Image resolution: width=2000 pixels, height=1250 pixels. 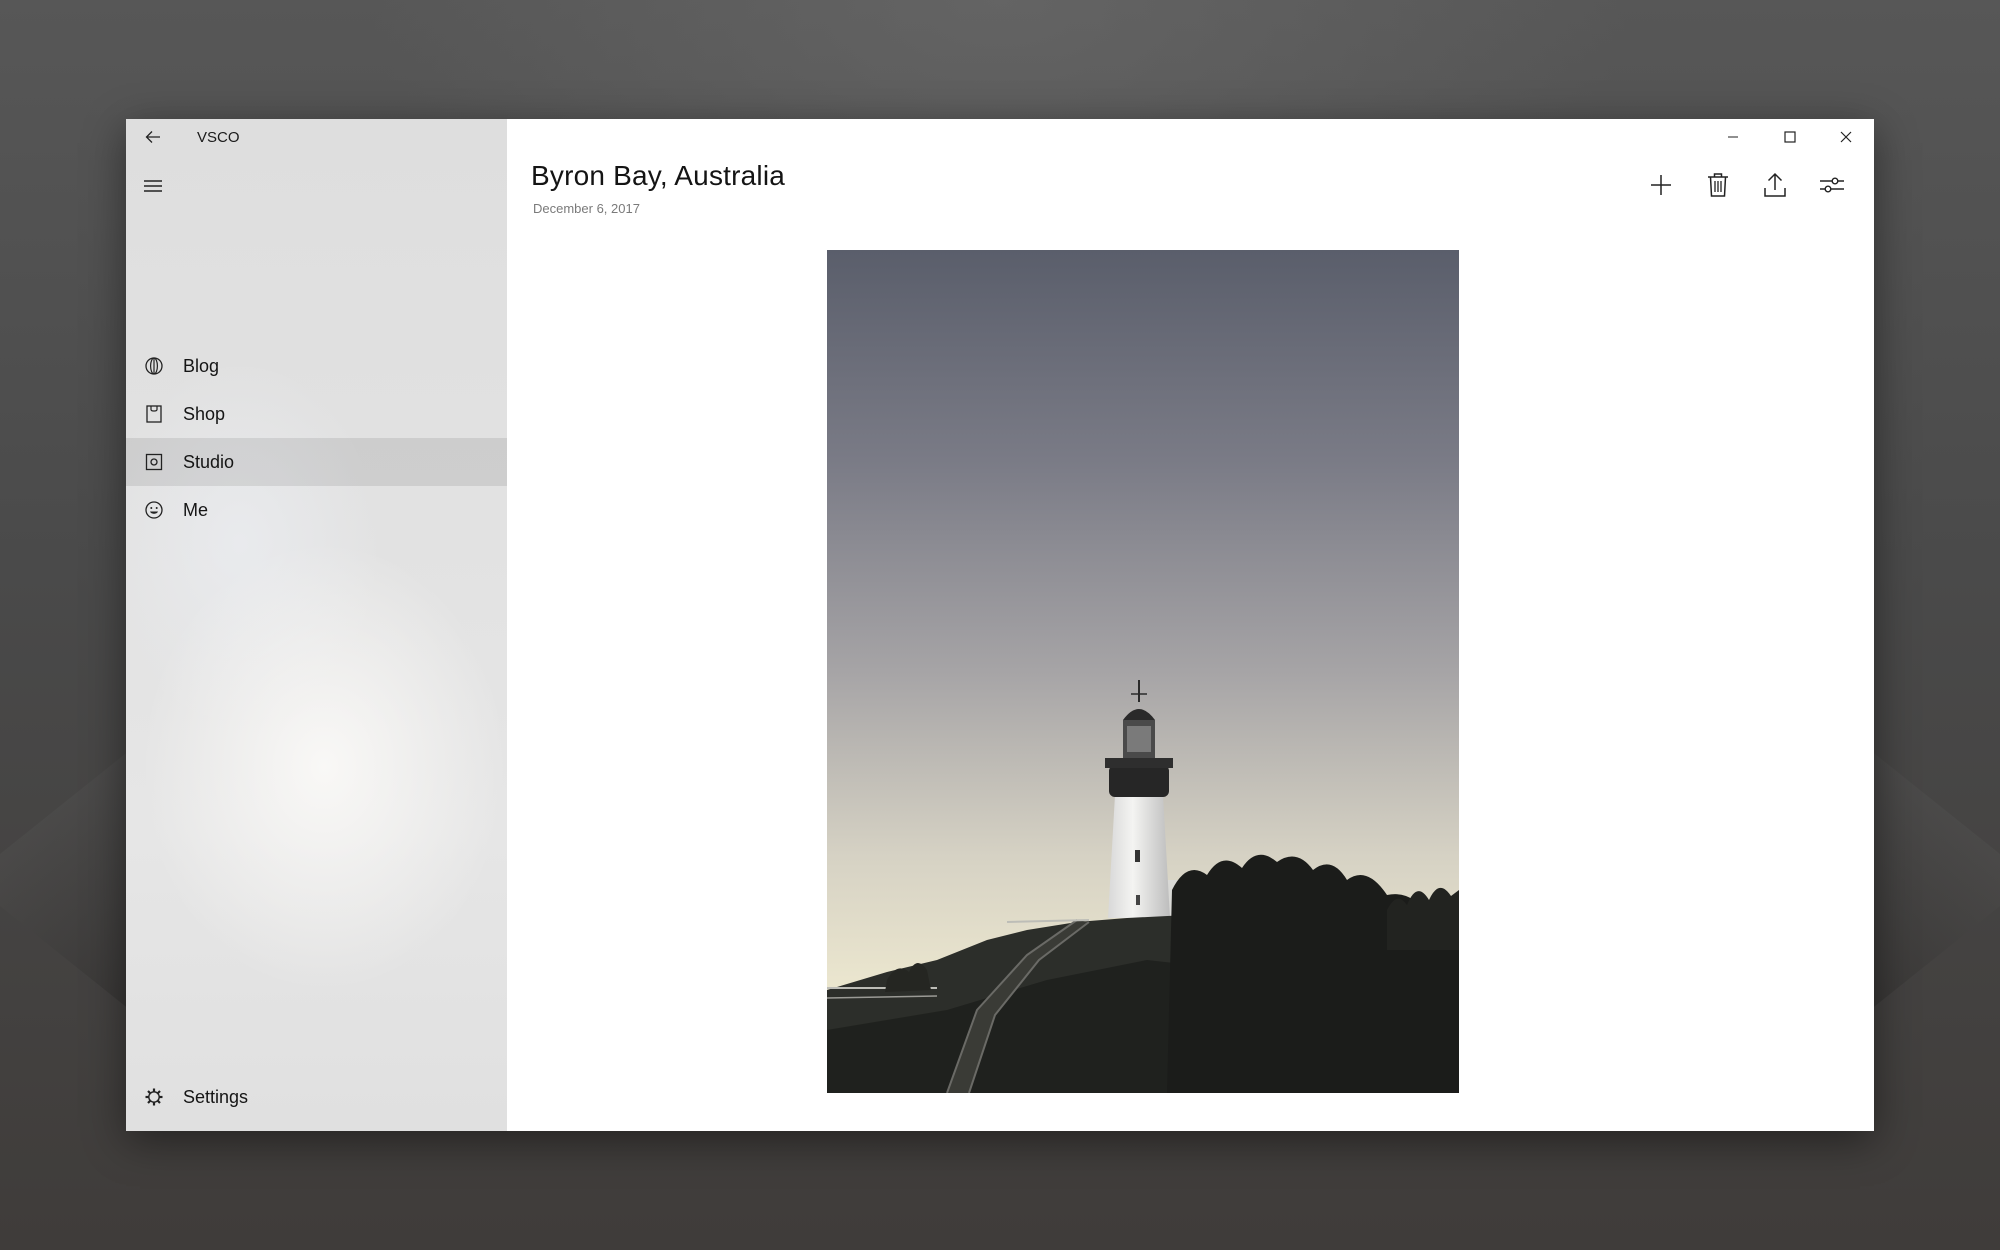 I want to click on share-icon, so click(x=1775, y=184).